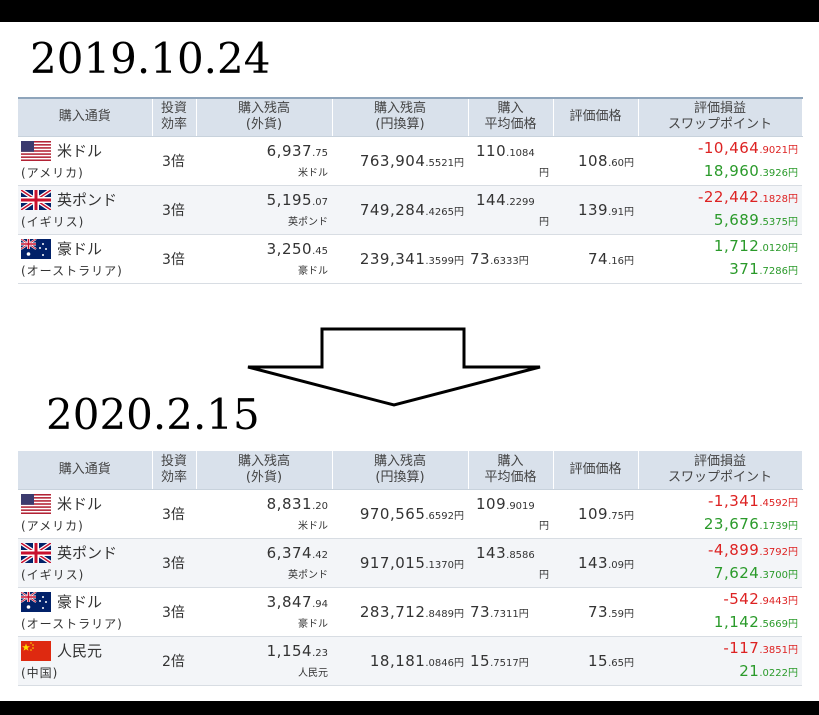 Image resolution: width=819 pixels, height=715 pixels. Describe the element at coordinates (85, 661) in the screenshot. I see `currency-cell: 人民元 (中国)` at that location.